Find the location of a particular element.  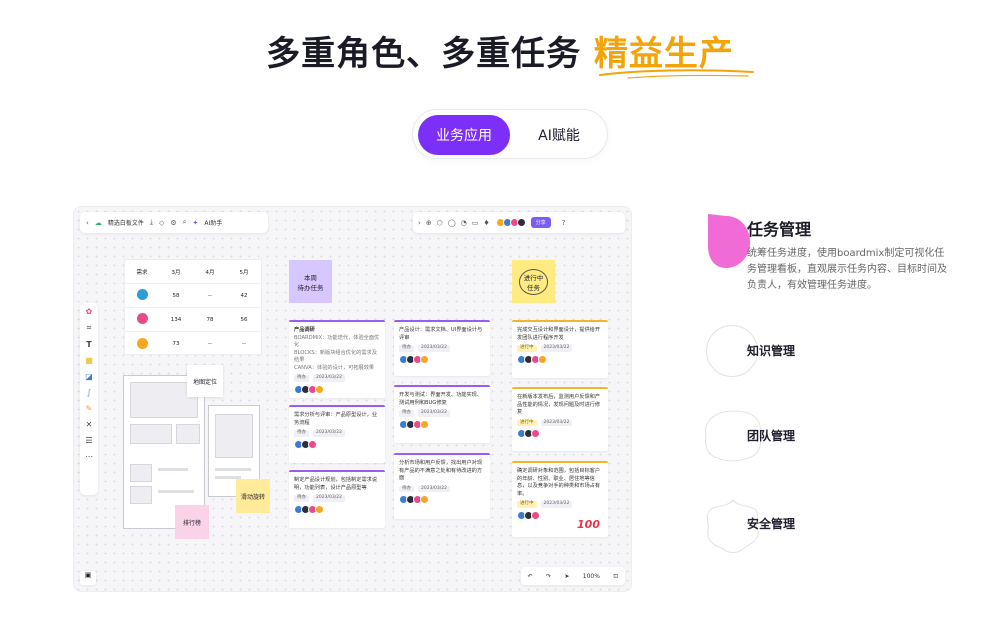

feature-knowledge-management: 知识管理 is located at coordinates (836, 352).